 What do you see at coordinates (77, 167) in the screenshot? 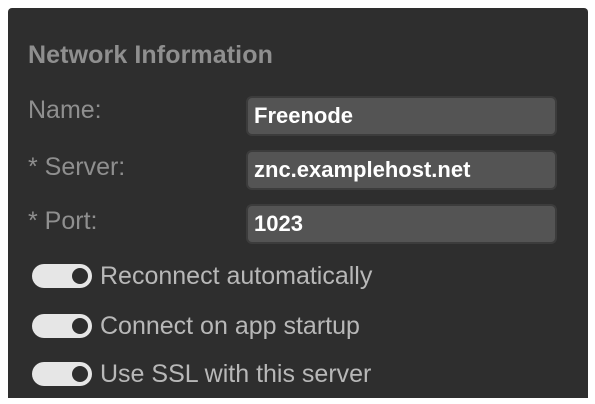
I see `server-label: * Server:` at bounding box center [77, 167].